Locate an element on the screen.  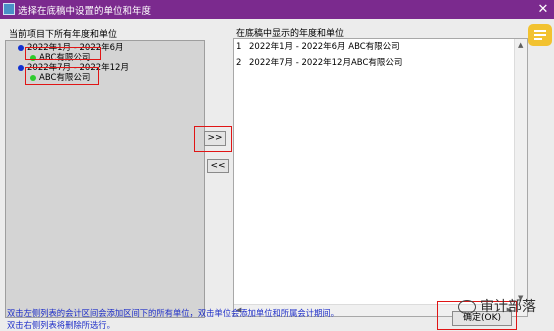
left-panel-label: 当前项目下所有年度和单位 is located at coordinates (63, 35).